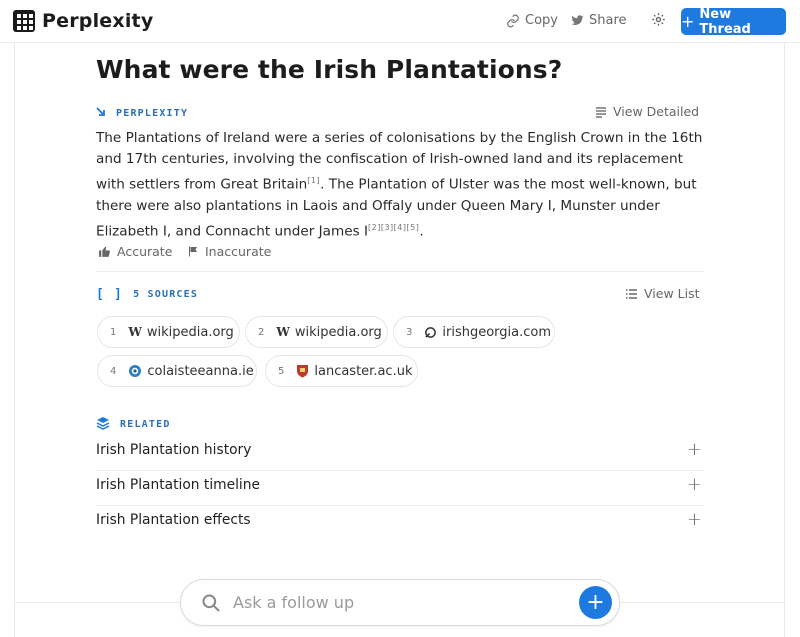 Image resolution: width=800 pixels, height=637 pixels. What do you see at coordinates (24, 21) in the screenshot?
I see `perplexity-logo-icon` at bounding box center [24, 21].